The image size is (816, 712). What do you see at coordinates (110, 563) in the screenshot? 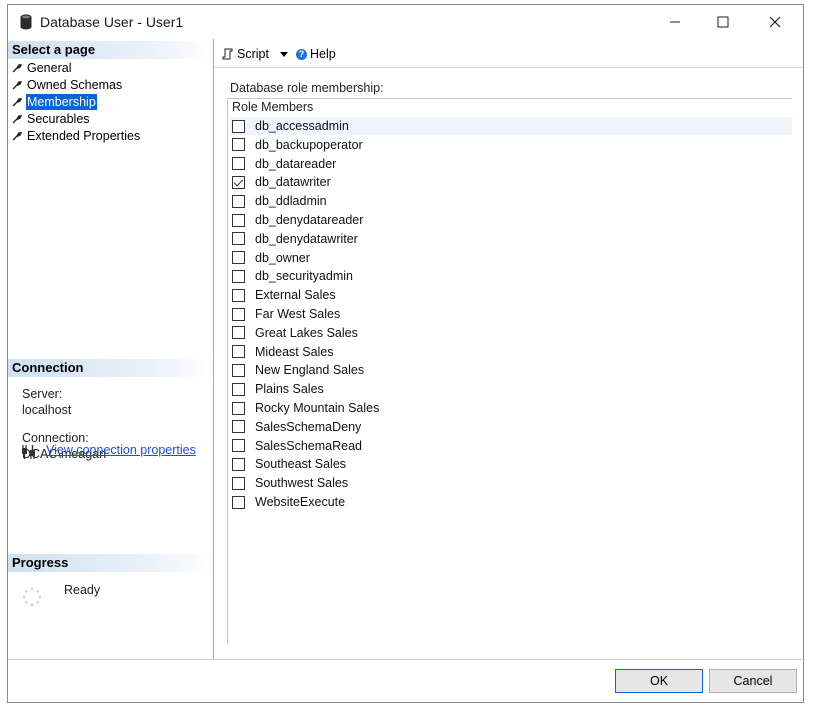
I see `progress-header: Progress` at bounding box center [110, 563].